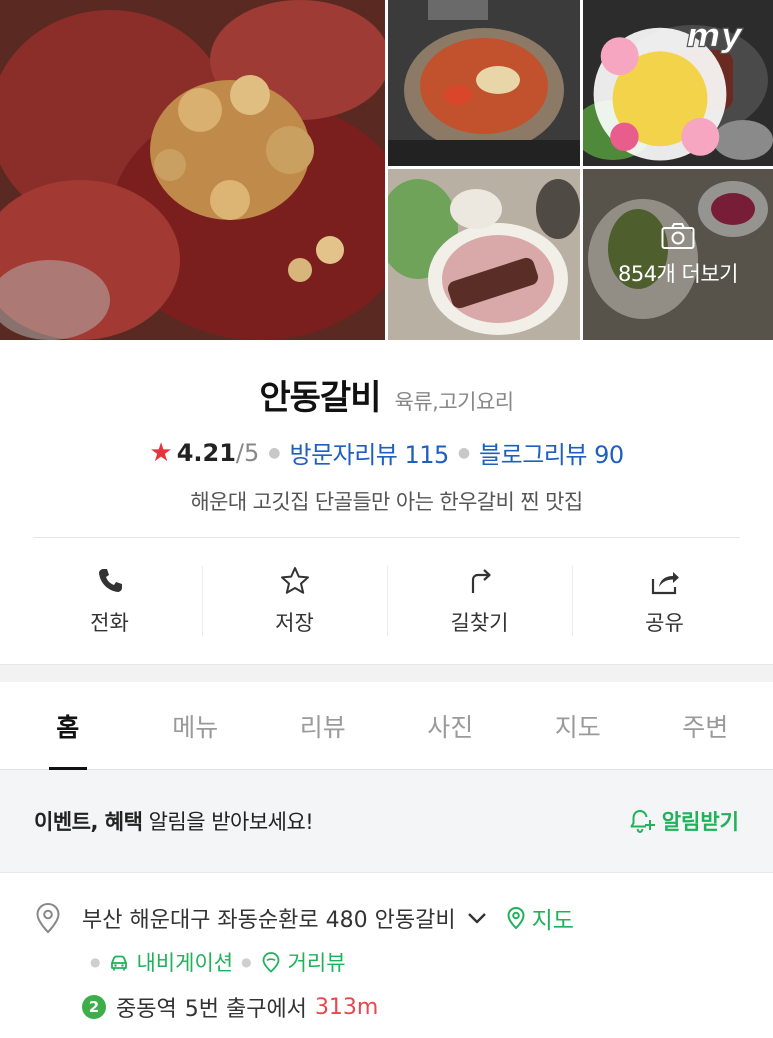  I want to click on notification-banner: 이벤트, 혜택 알림을 받아보세요! 알림받기, so click(386, 821).